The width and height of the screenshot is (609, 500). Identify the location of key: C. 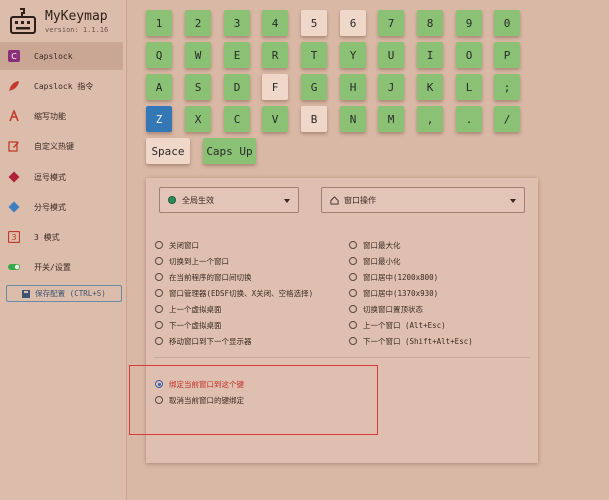
(237, 119).